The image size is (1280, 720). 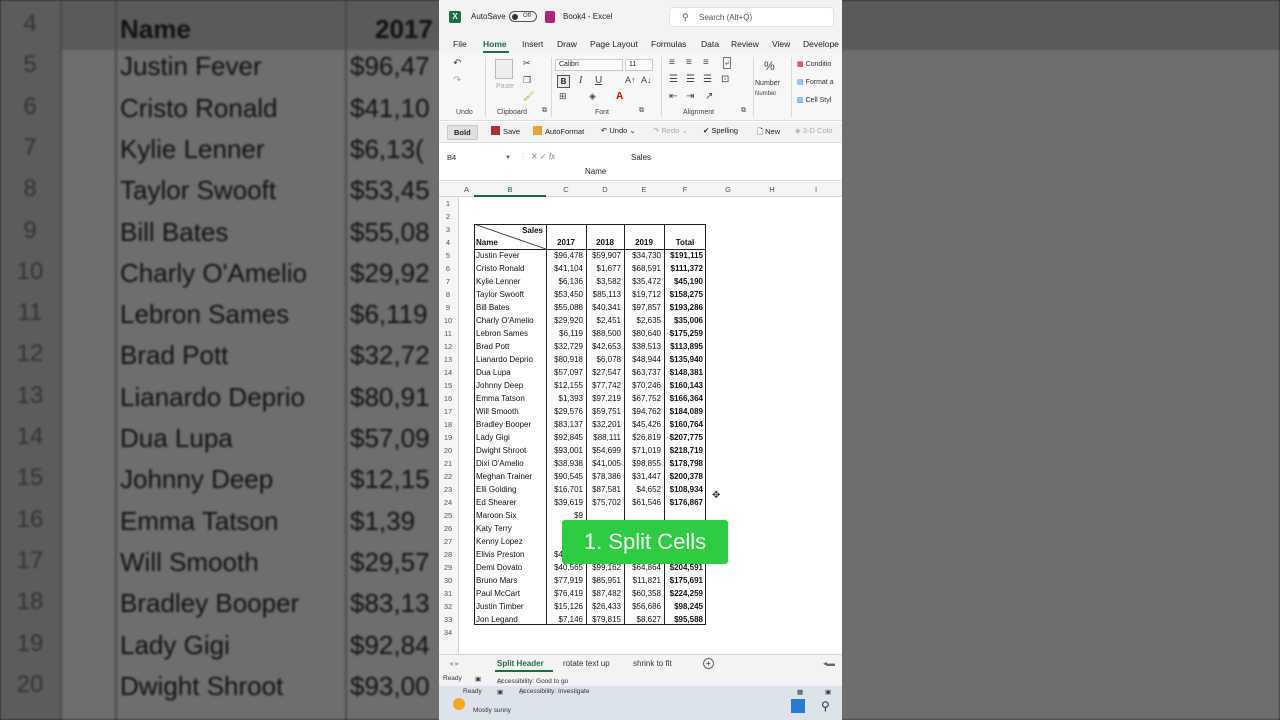 What do you see at coordinates (751, 17) in the screenshot?
I see `search-box: ⚲ Search (Alt+Q)` at bounding box center [751, 17].